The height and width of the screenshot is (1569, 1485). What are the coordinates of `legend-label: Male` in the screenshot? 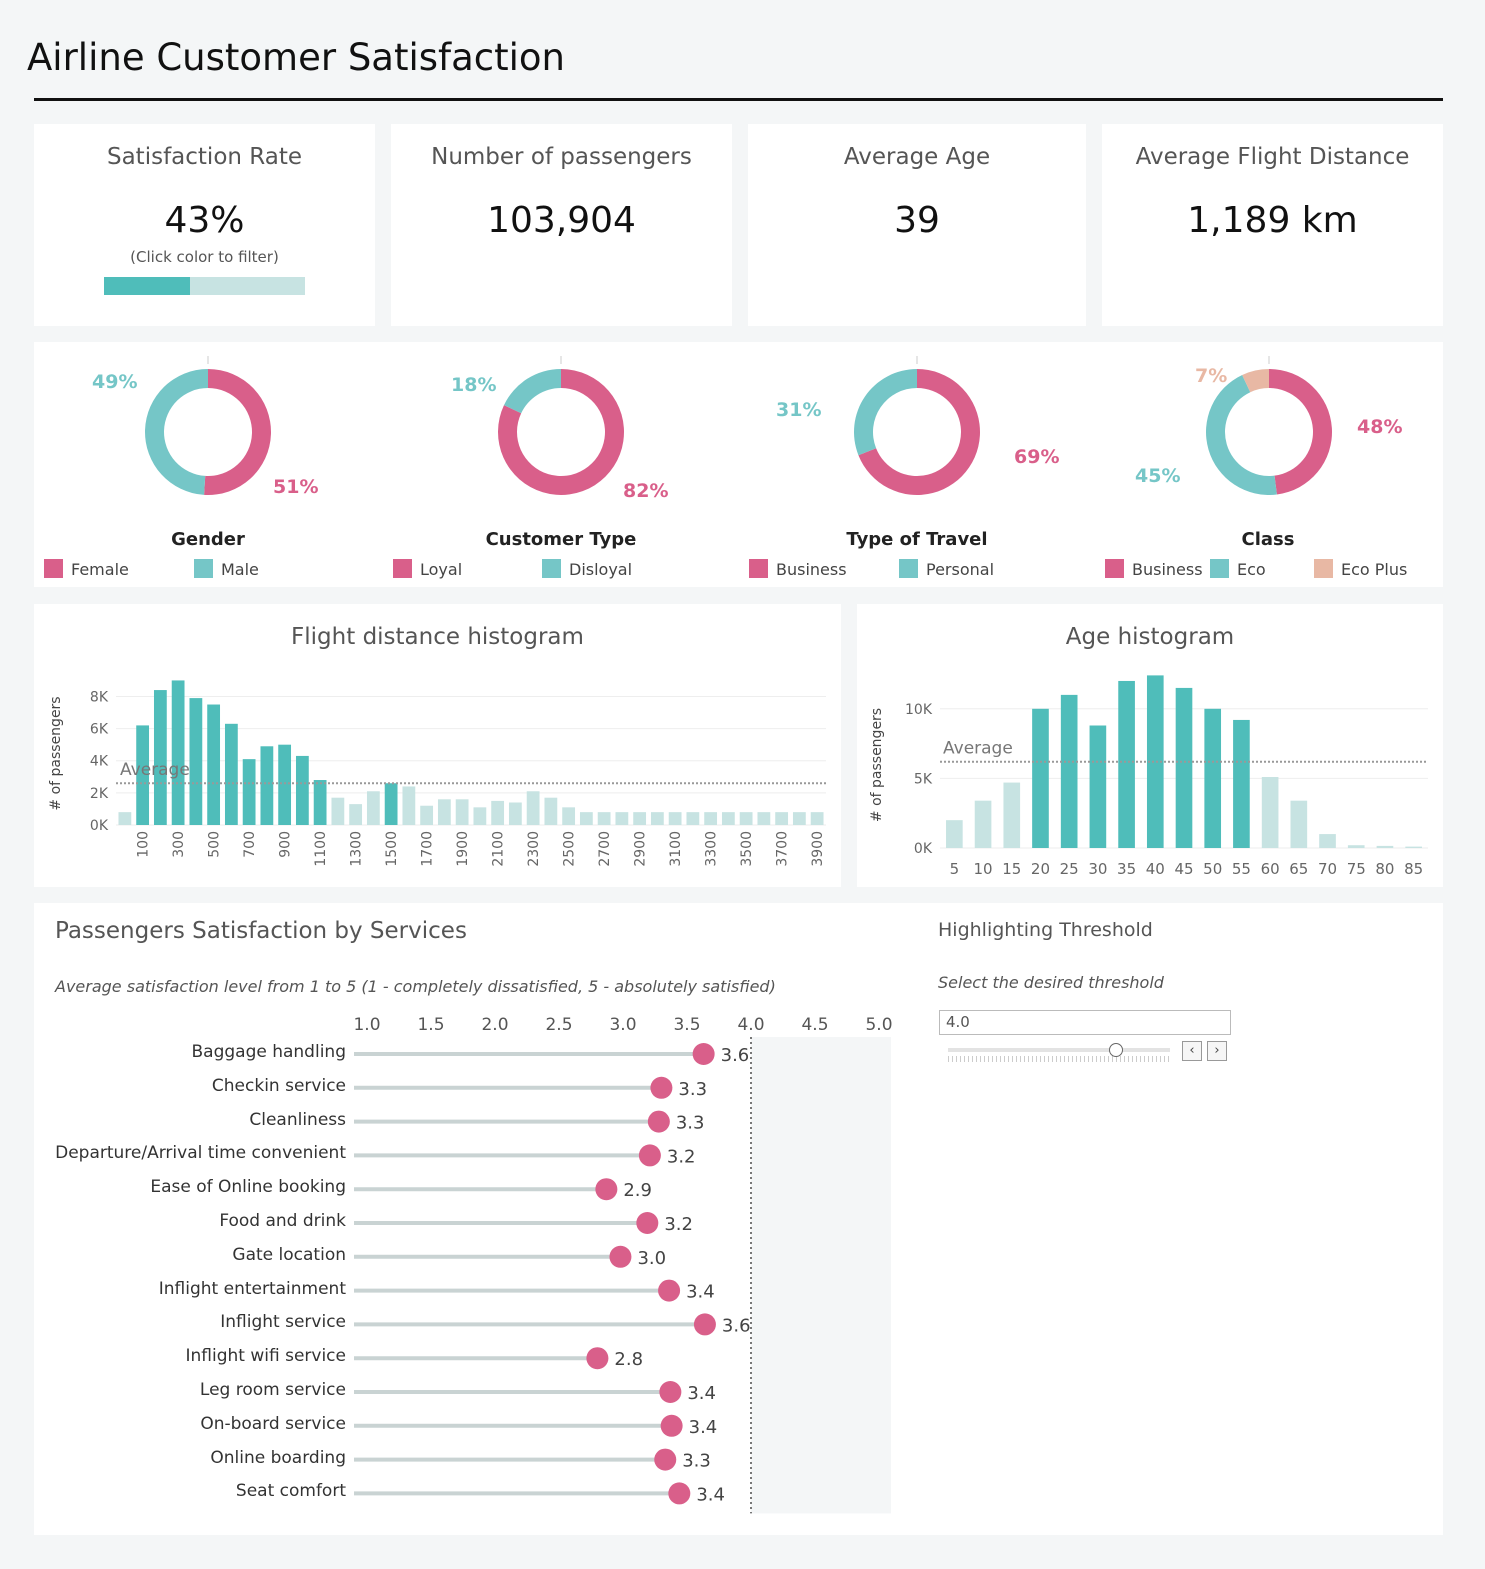 It's located at (240, 569).